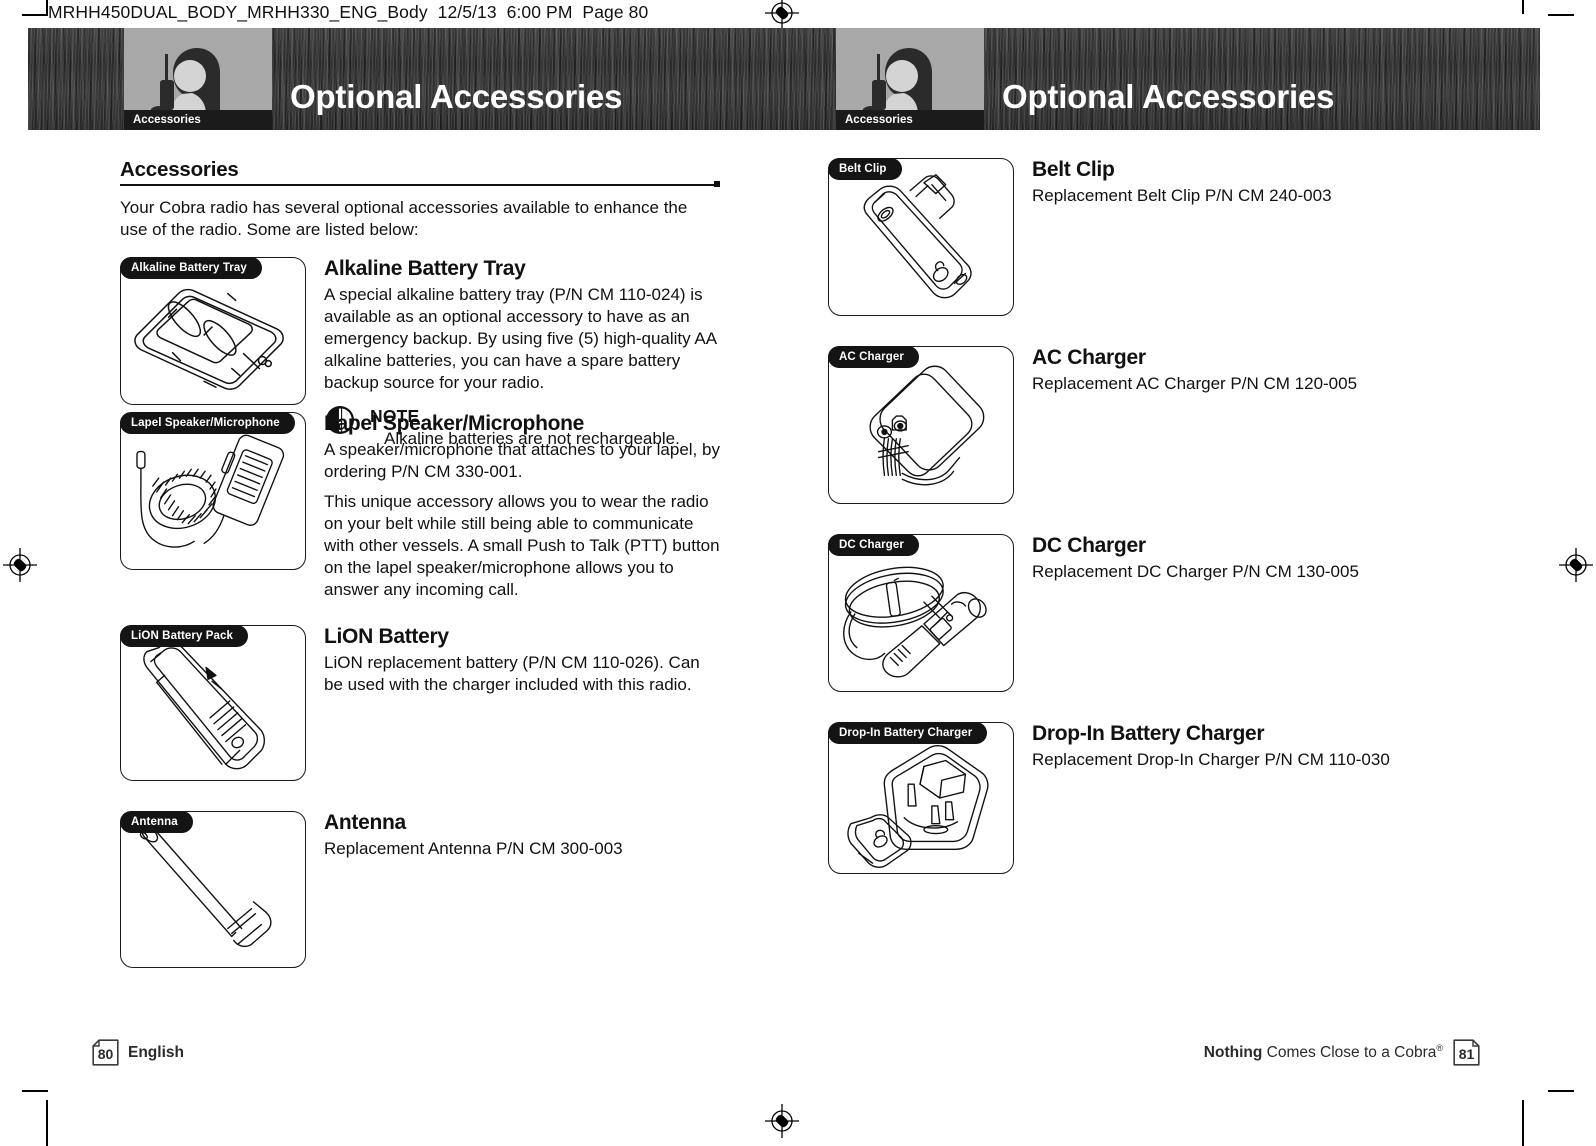 This screenshot has width=1596, height=1146. Describe the element at coordinates (420, 173) in the screenshot. I see `section-heading: Accessories` at that location.